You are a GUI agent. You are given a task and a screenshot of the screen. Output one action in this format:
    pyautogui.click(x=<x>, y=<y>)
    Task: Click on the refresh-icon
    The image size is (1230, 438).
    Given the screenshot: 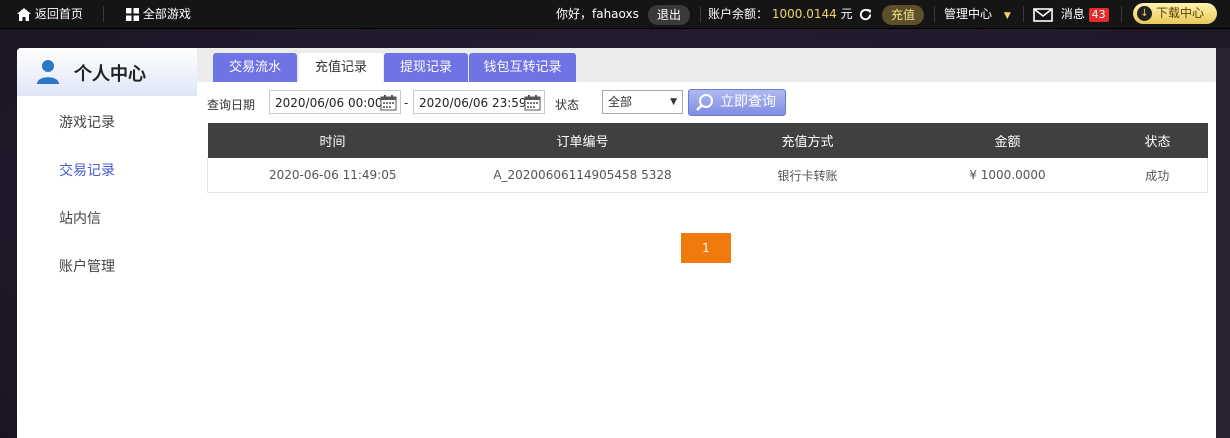 What is the action you would take?
    pyautogui.click(x=865, y=14)
    